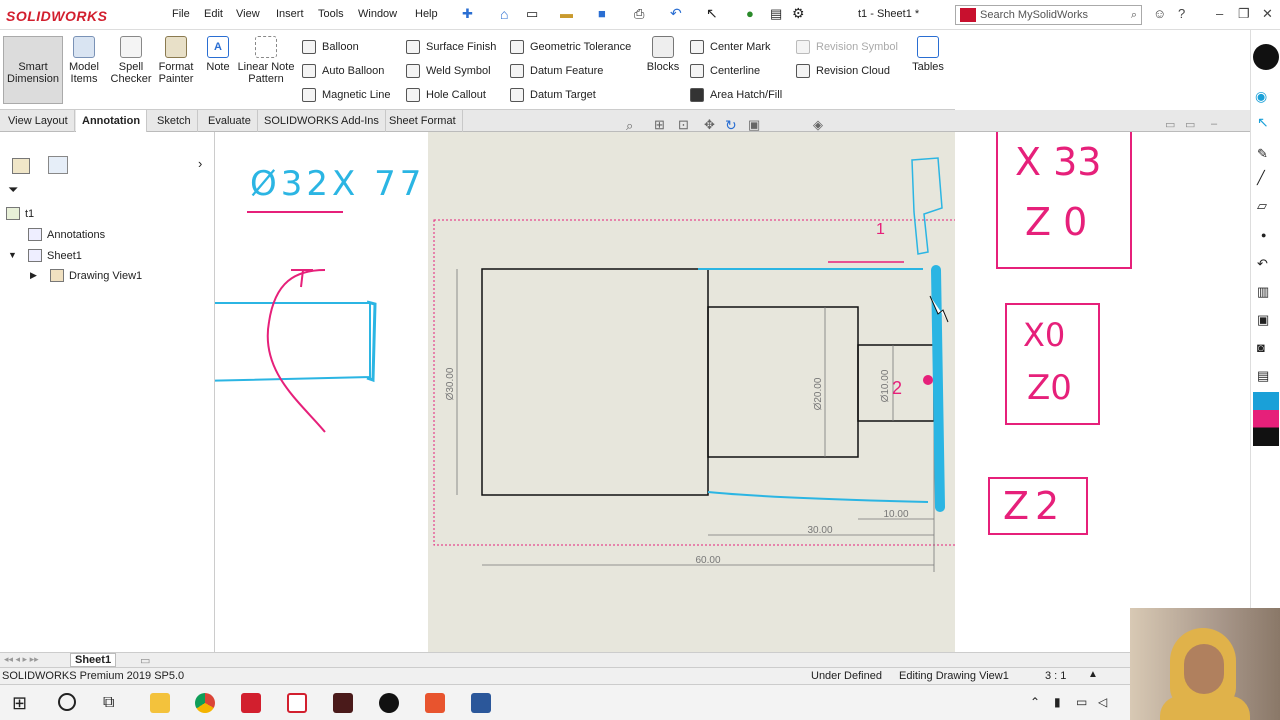  I want to click on magnetic-line-button: Magnetic Line, so click(346, 95).